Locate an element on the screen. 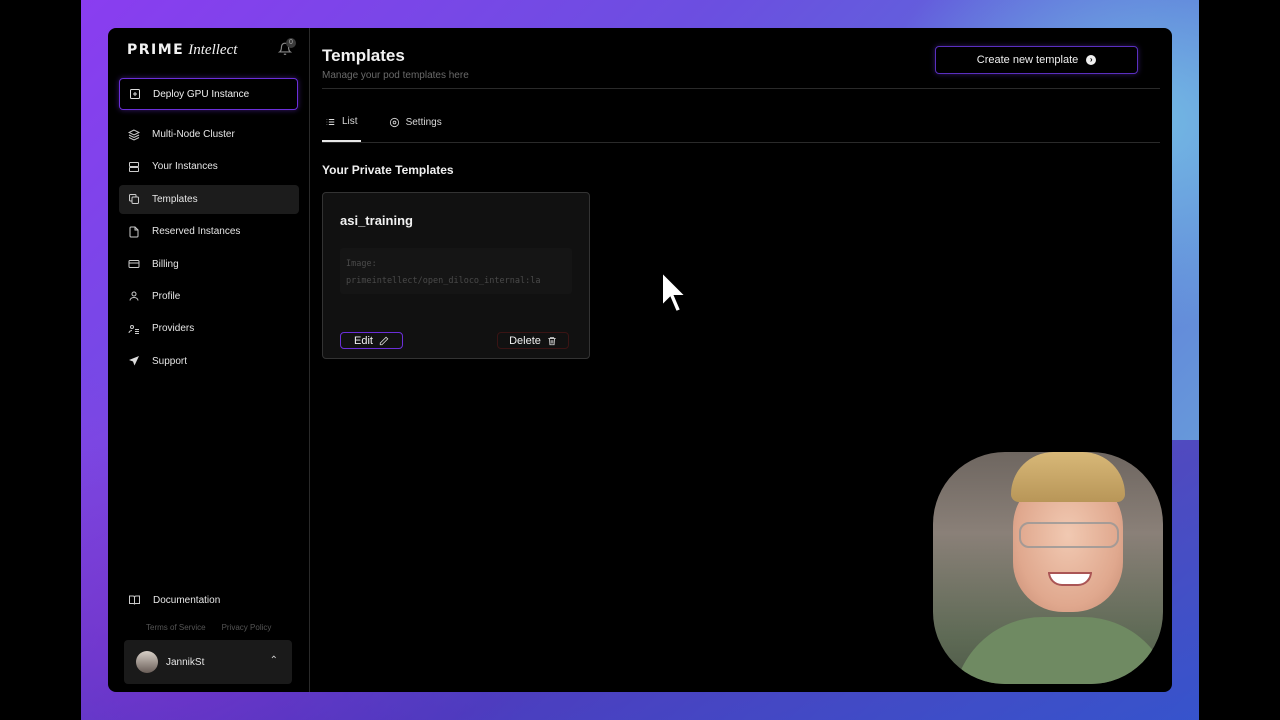 This screenshot has height=720, width=1280. mouse-cursor-icon is located at coordinates (675, 292).